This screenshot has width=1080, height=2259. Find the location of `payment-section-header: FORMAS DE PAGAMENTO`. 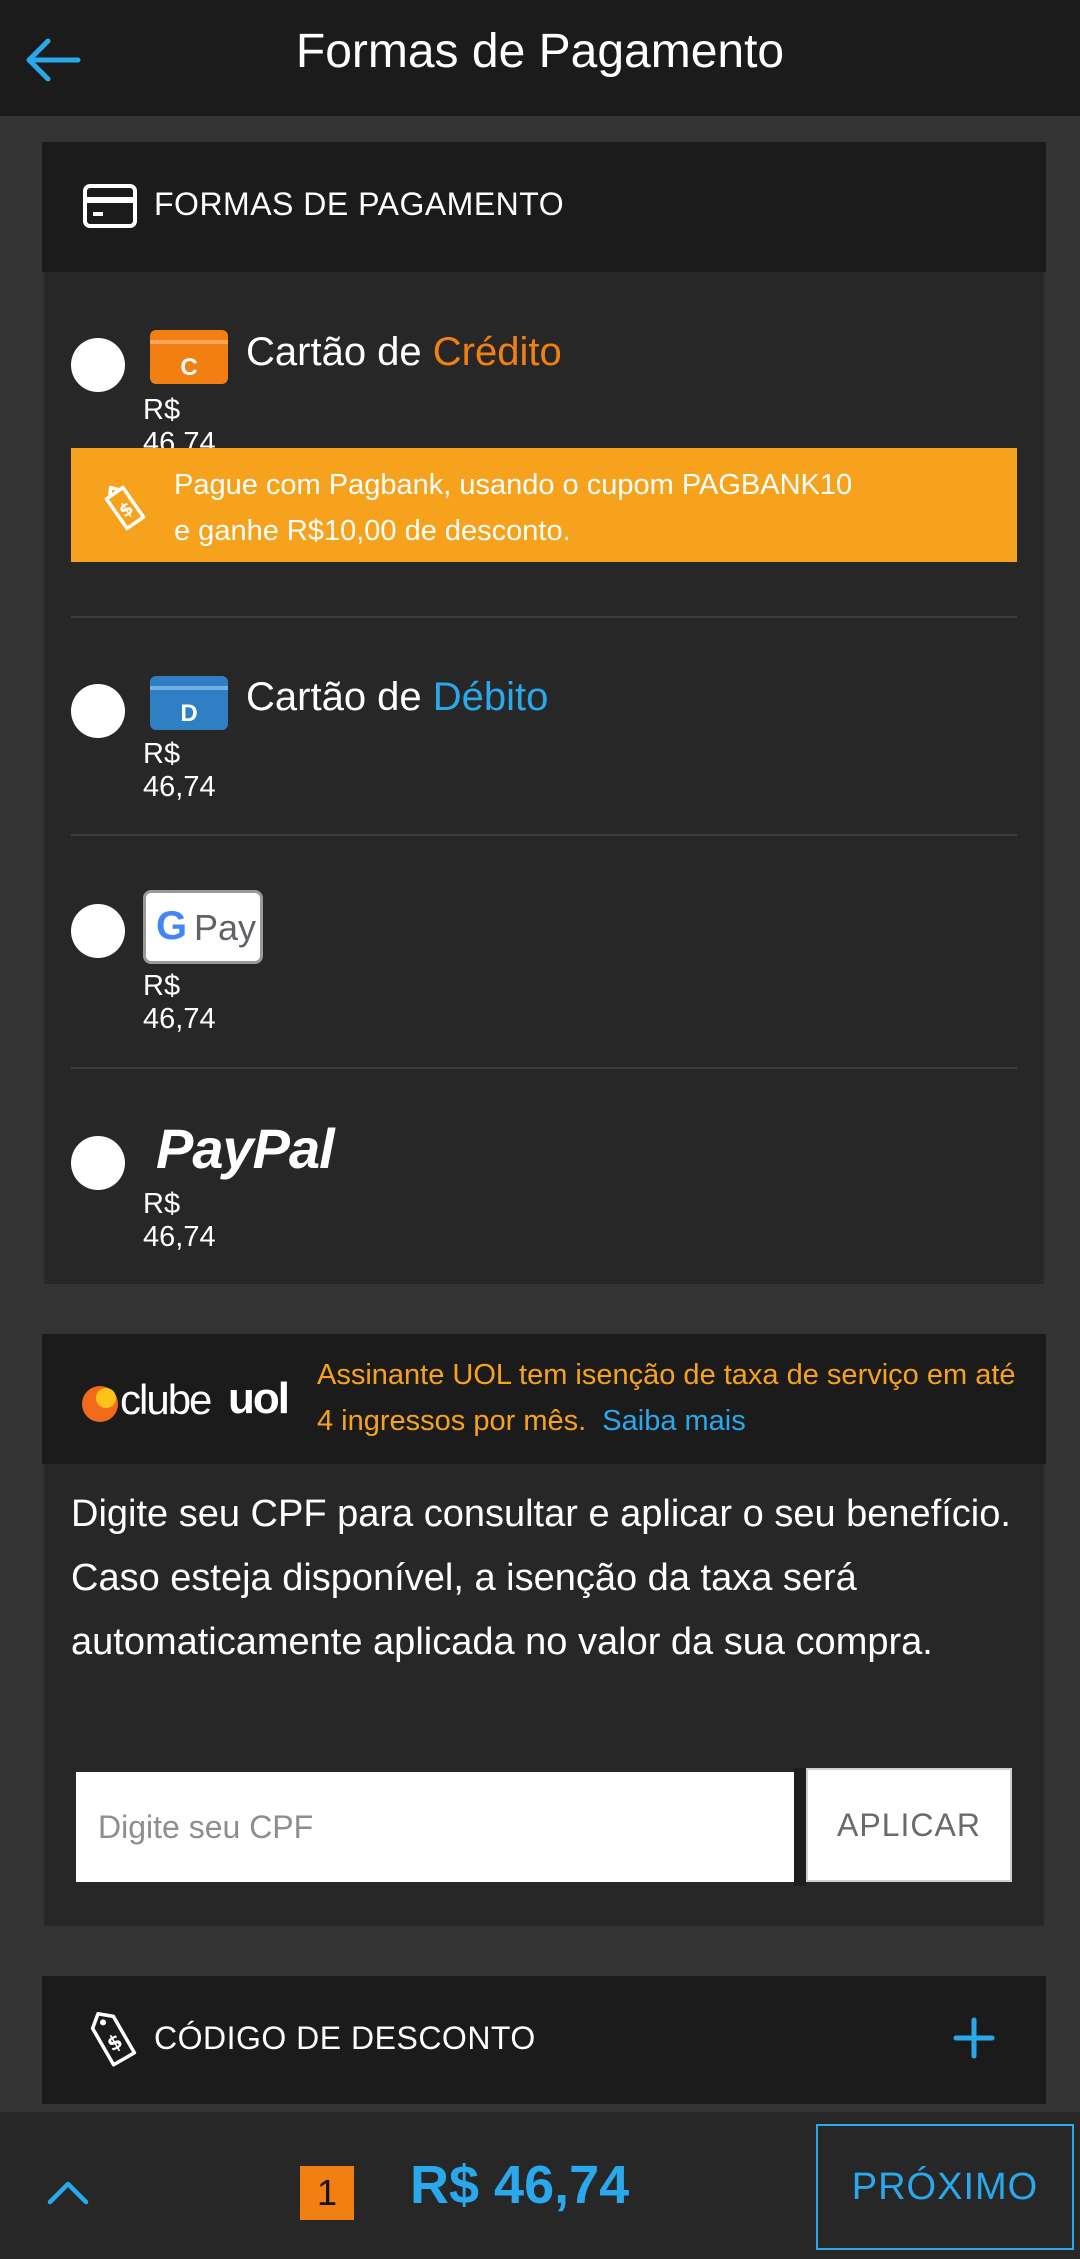

payment-section-header: FORMAS DE PAGAMENTO is located at coordinates (544, 207).